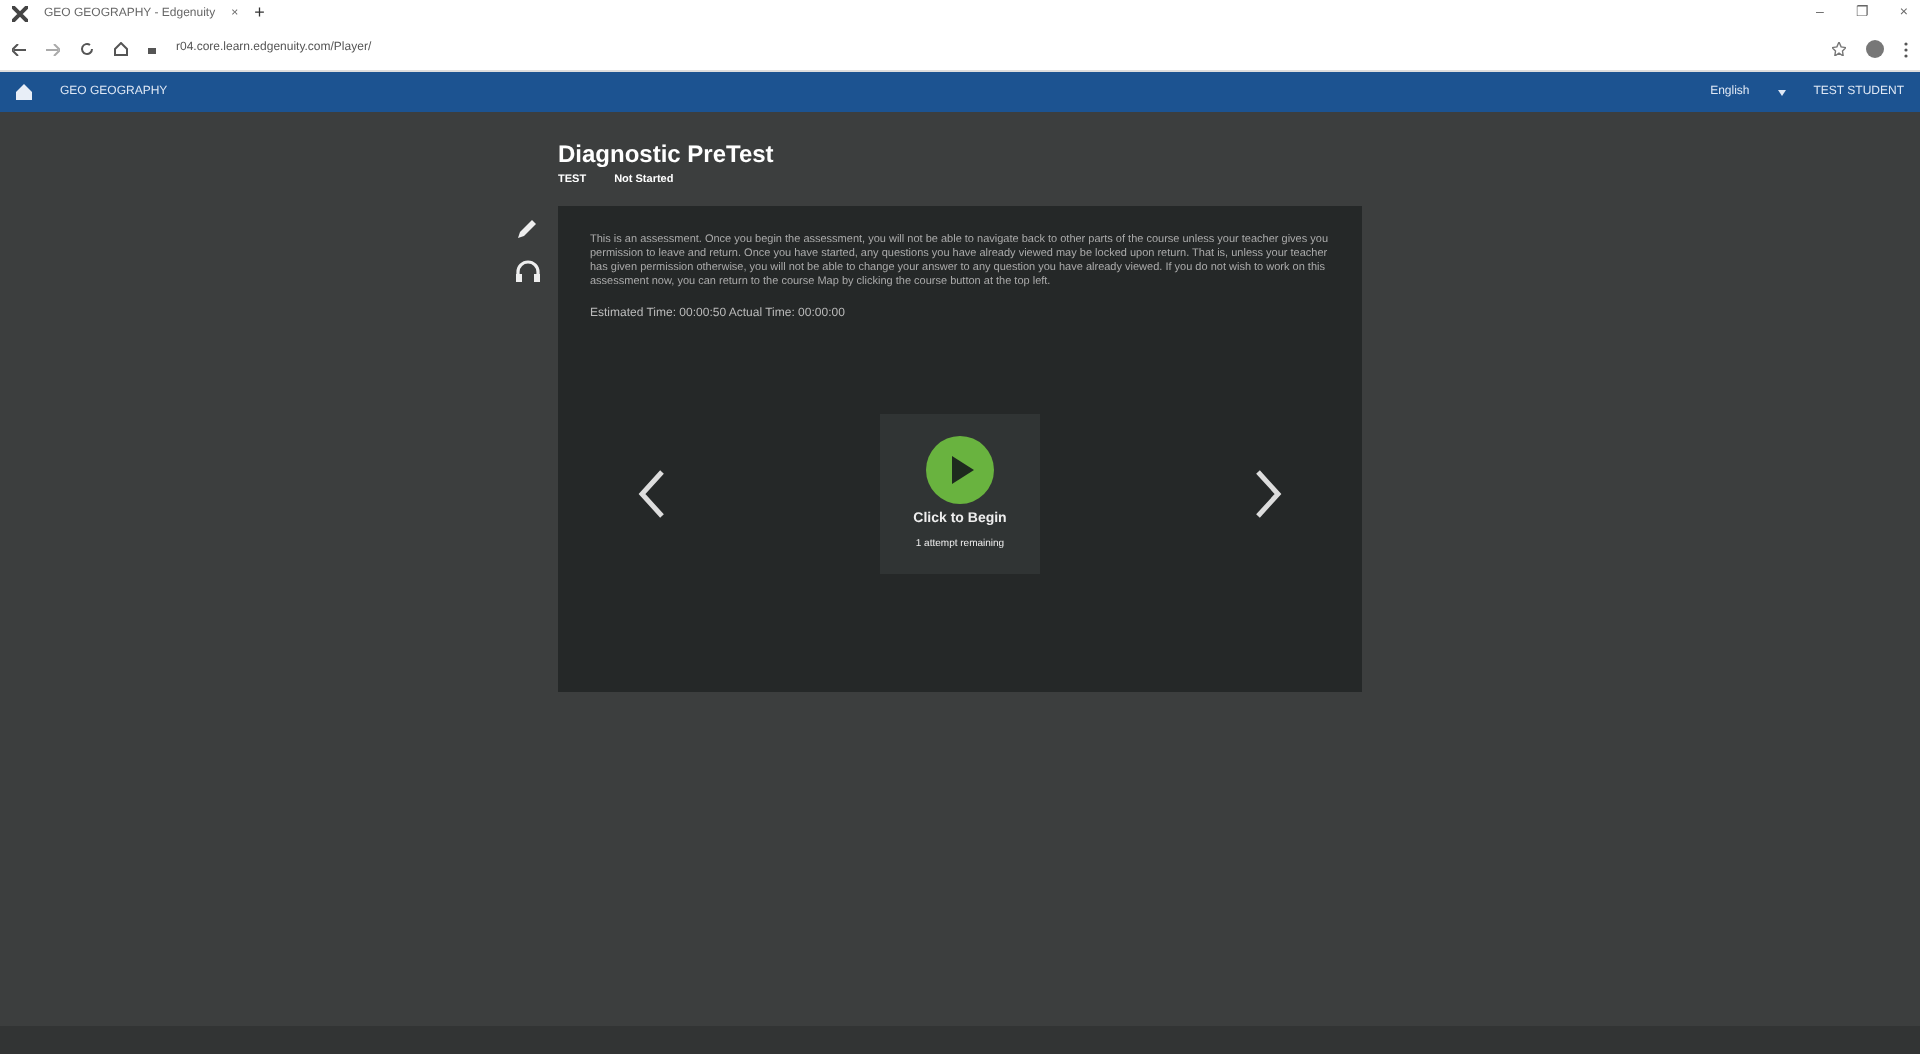 This screenshot has height=1054, width=1920. I want to click on star-icon, so click(1839, 49).